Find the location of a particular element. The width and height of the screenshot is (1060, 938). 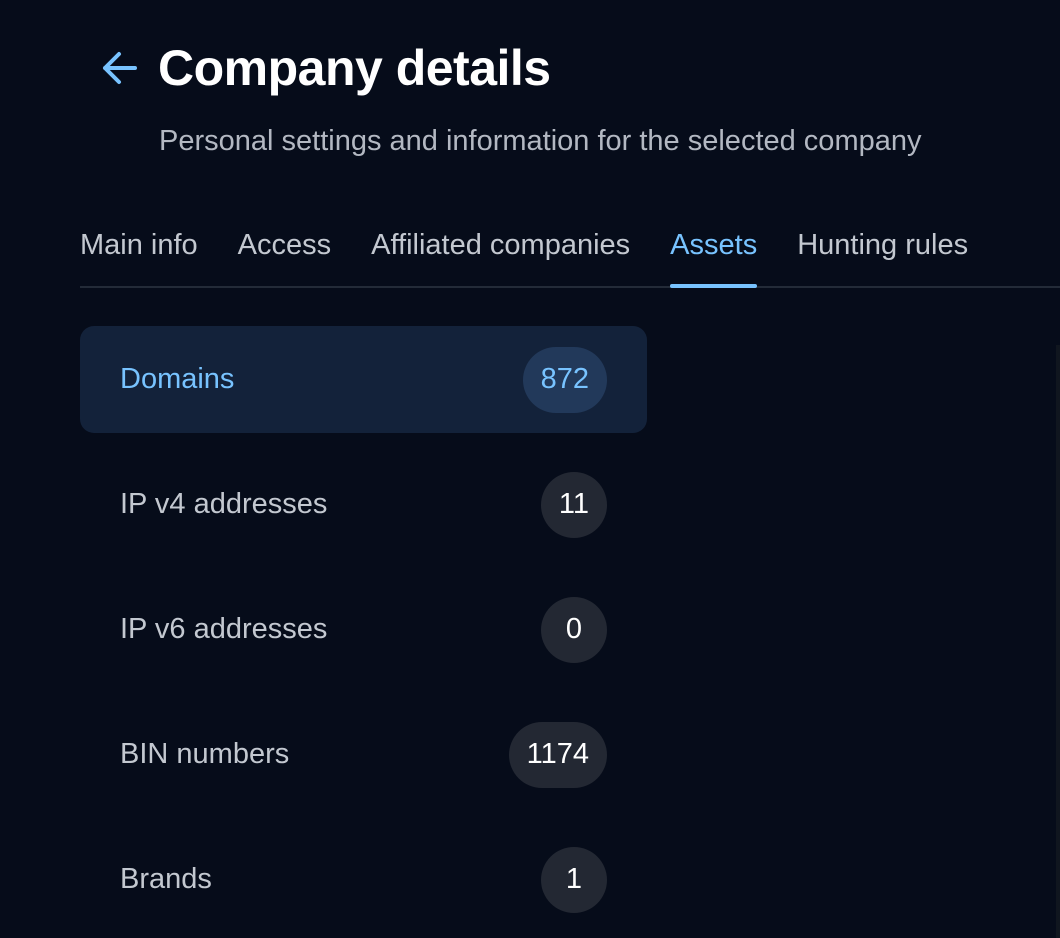

count-badge: 872 is located at coordinates (564, 379).